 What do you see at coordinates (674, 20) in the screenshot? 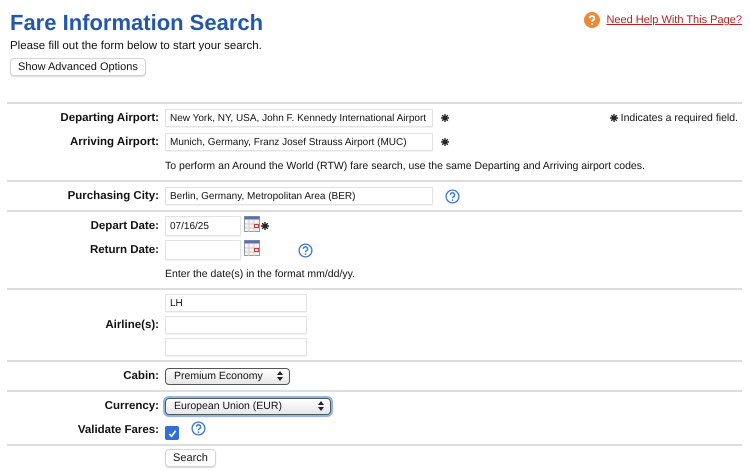
I see `help-link: Need Help With This Page?` at bounding box center [674, 20].